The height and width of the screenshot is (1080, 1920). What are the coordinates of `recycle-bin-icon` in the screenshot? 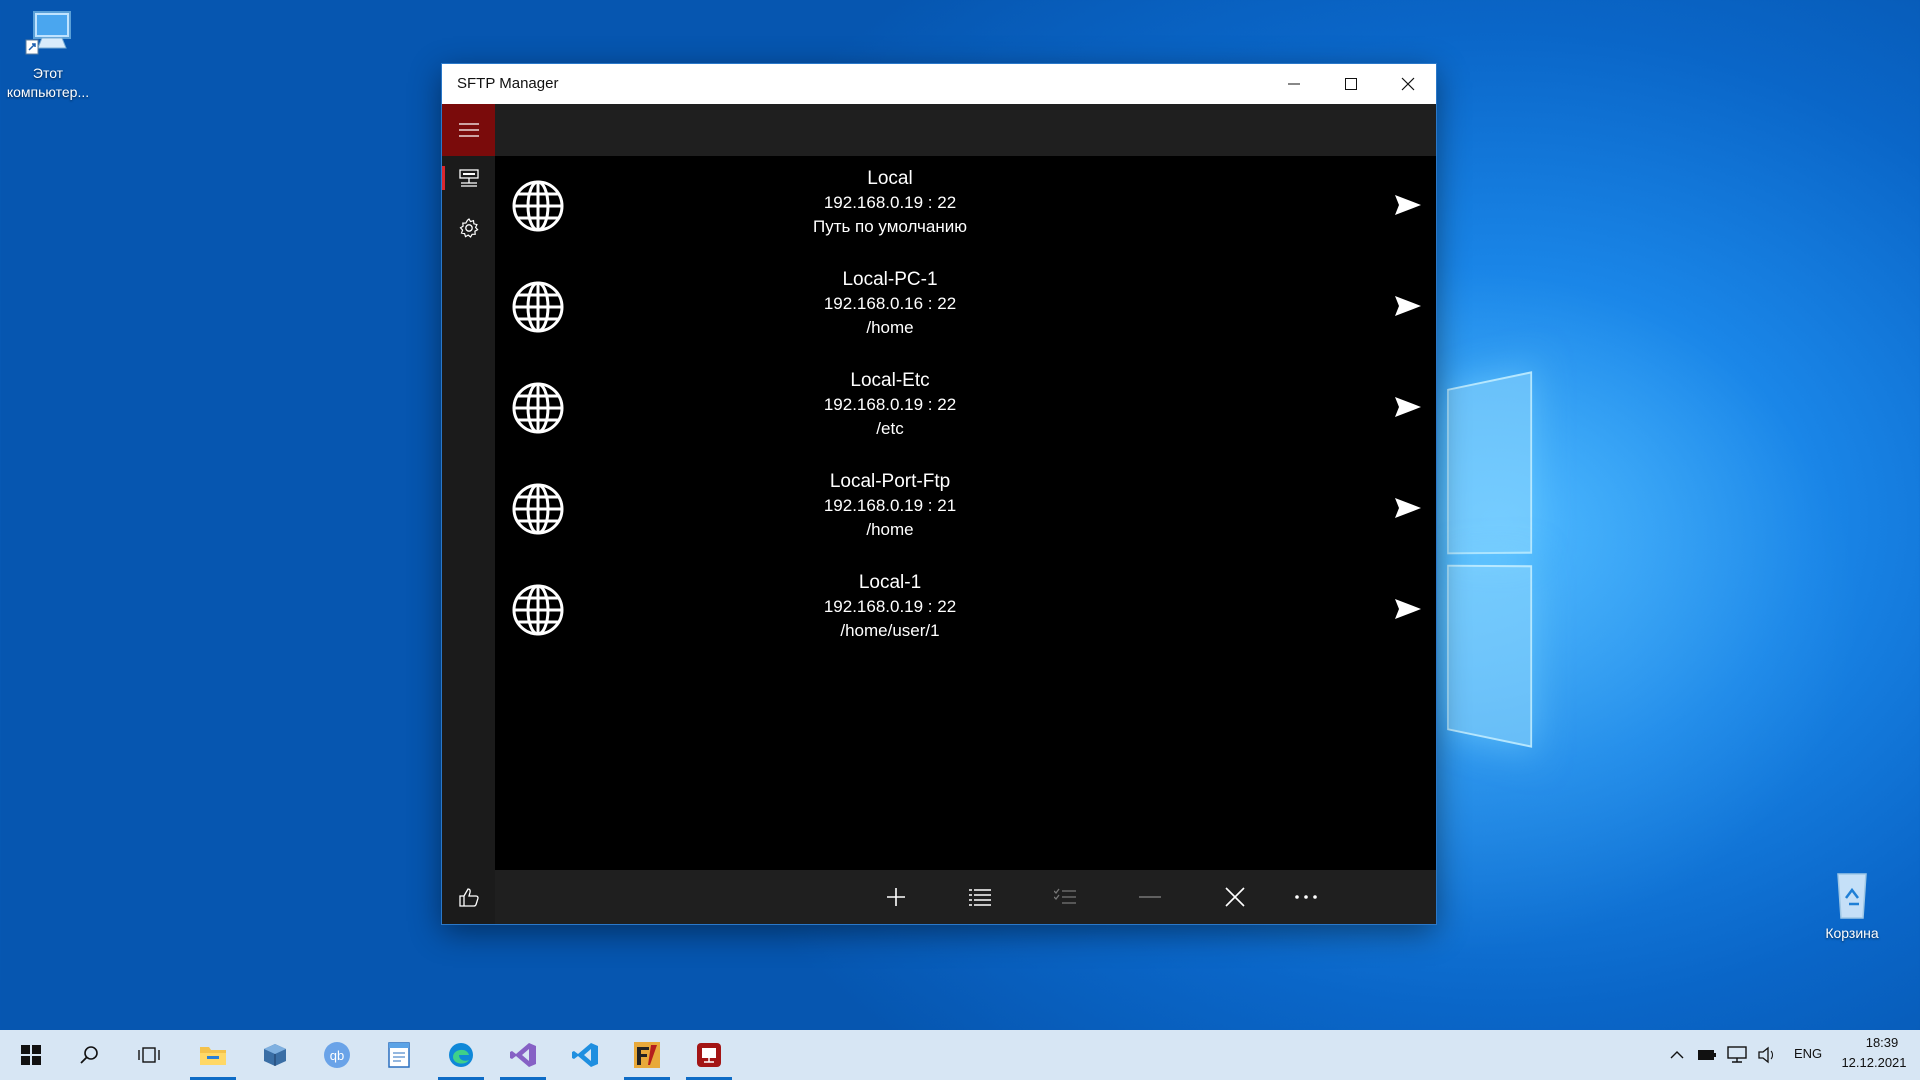 It's located at (1852, 894).